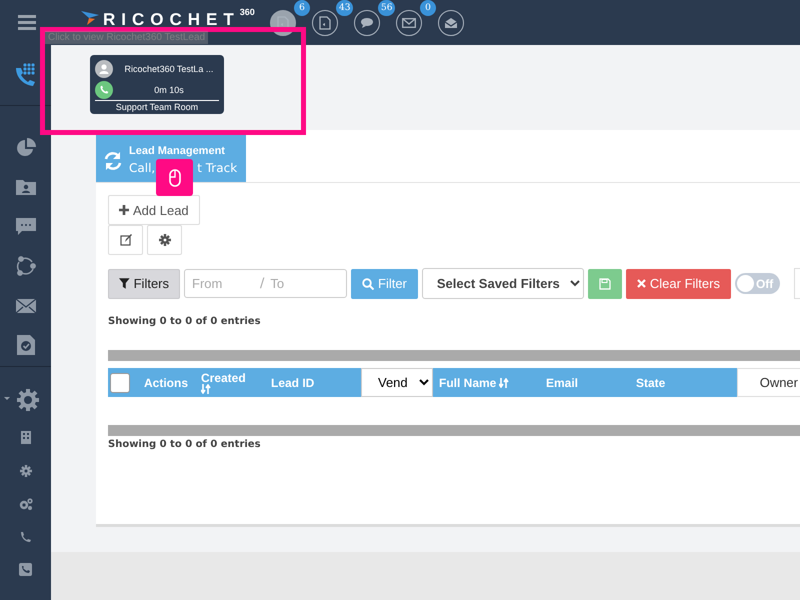  What do you see at coordinates (768, 382) in the screenshot?
I see `column-header: Owner` at bounding box center [768, 382].